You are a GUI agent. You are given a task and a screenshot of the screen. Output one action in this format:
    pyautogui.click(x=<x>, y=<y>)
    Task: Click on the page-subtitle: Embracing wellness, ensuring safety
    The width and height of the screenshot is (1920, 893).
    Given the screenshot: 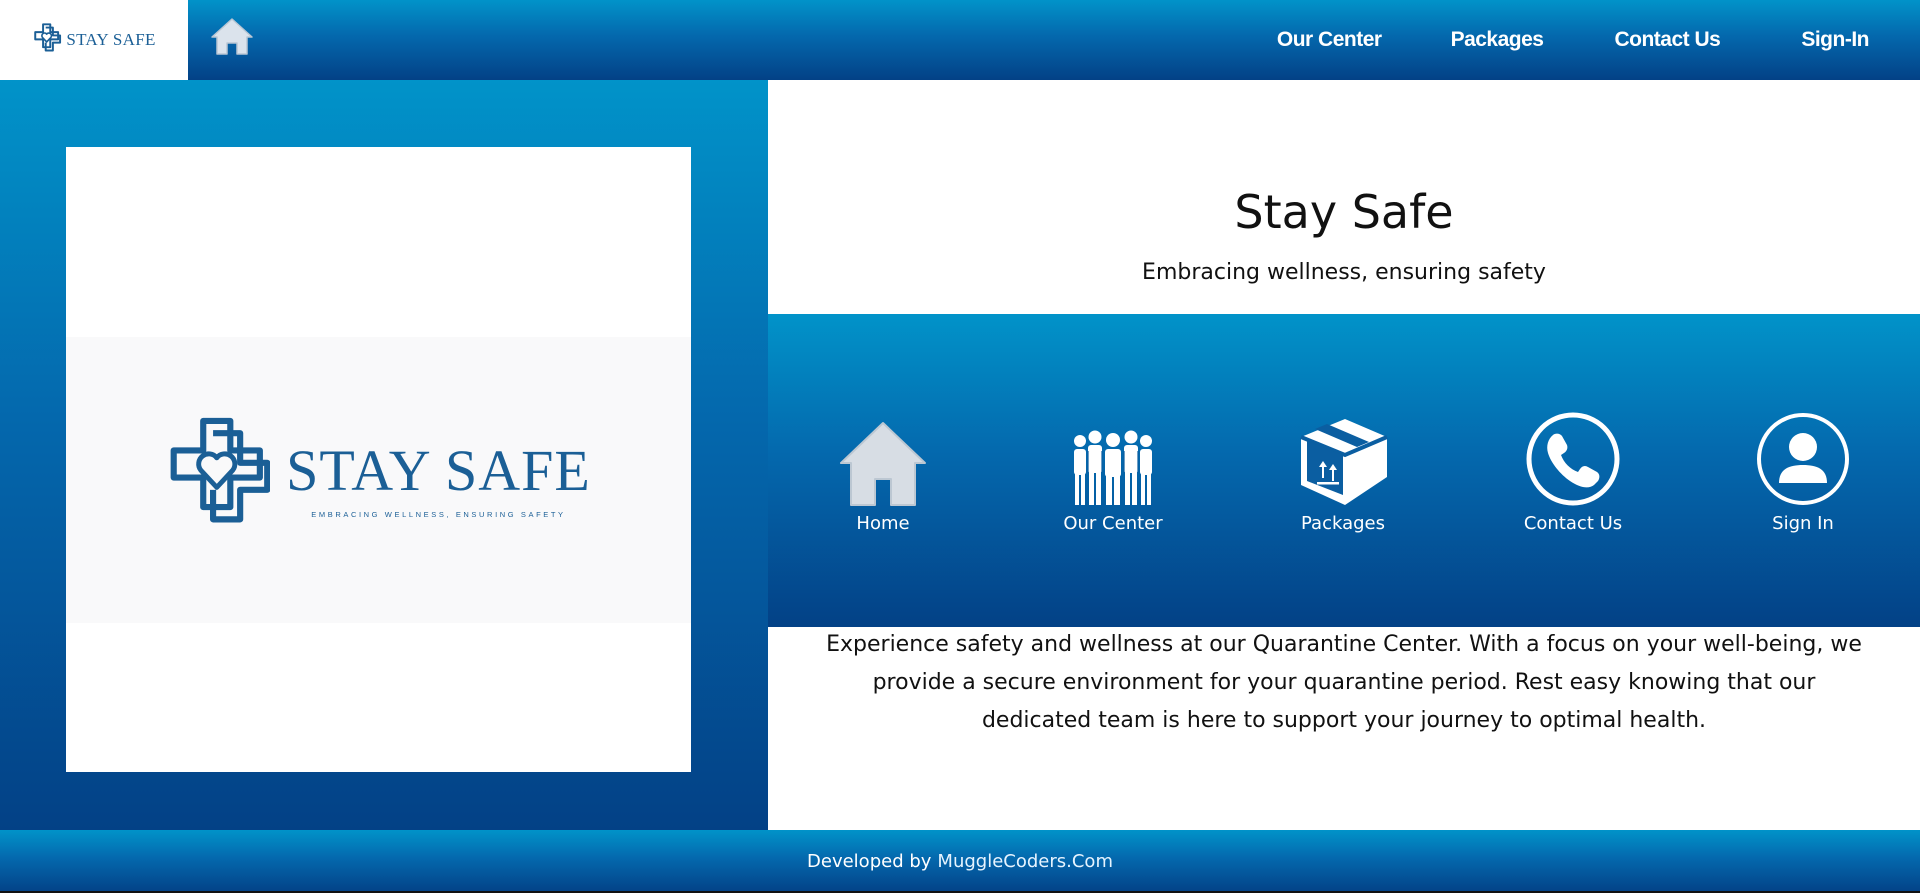 What is the action you would take?
    pyautogui.click(x=1344, y=272)
    